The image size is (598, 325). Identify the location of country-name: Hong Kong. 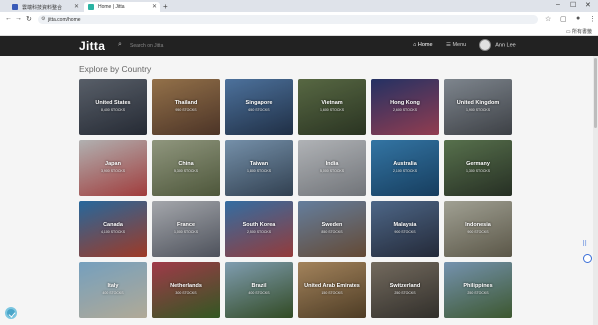
(405, 103).